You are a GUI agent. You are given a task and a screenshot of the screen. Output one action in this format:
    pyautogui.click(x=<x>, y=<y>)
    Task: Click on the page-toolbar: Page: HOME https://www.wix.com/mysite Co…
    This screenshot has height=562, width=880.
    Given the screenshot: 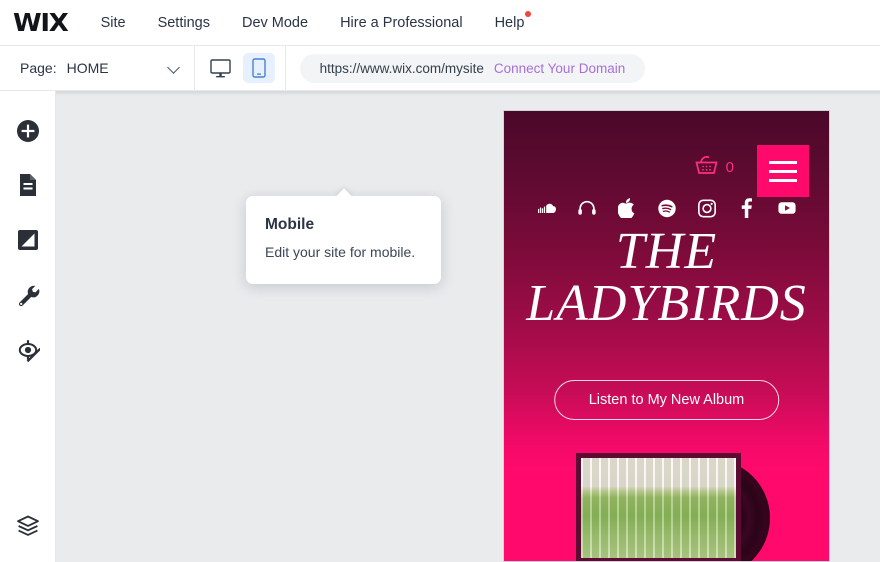 What is the action you would take?
    pyautogui.click(x=440, y=68)
    